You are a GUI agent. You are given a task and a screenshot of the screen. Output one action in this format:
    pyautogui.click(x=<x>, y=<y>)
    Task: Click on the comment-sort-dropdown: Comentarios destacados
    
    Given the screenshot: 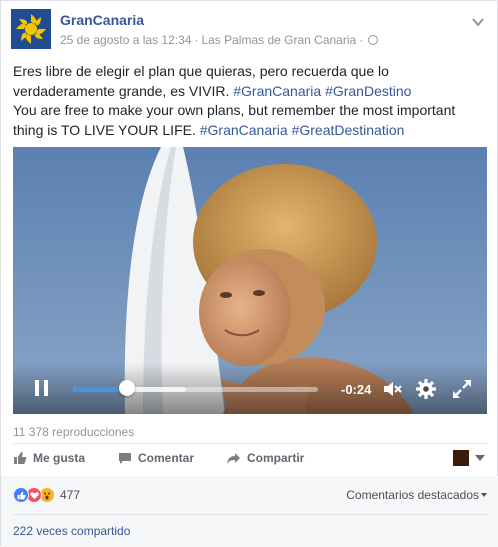 What is the action you would take?
    pyautogui.click(x=416, y=495)
    